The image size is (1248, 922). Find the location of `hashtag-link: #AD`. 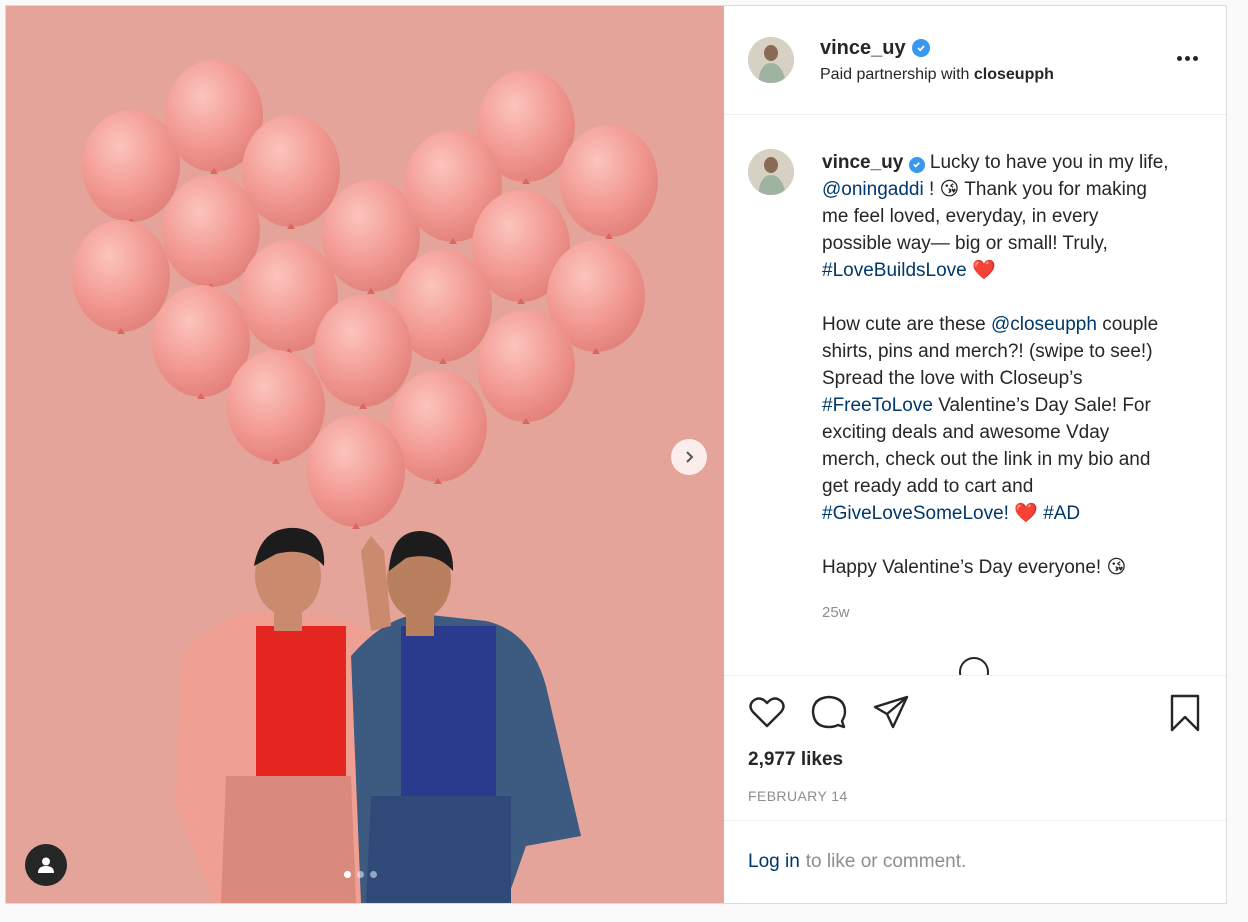

hashtag-link: #AD is located at coordinates (1061, 513).